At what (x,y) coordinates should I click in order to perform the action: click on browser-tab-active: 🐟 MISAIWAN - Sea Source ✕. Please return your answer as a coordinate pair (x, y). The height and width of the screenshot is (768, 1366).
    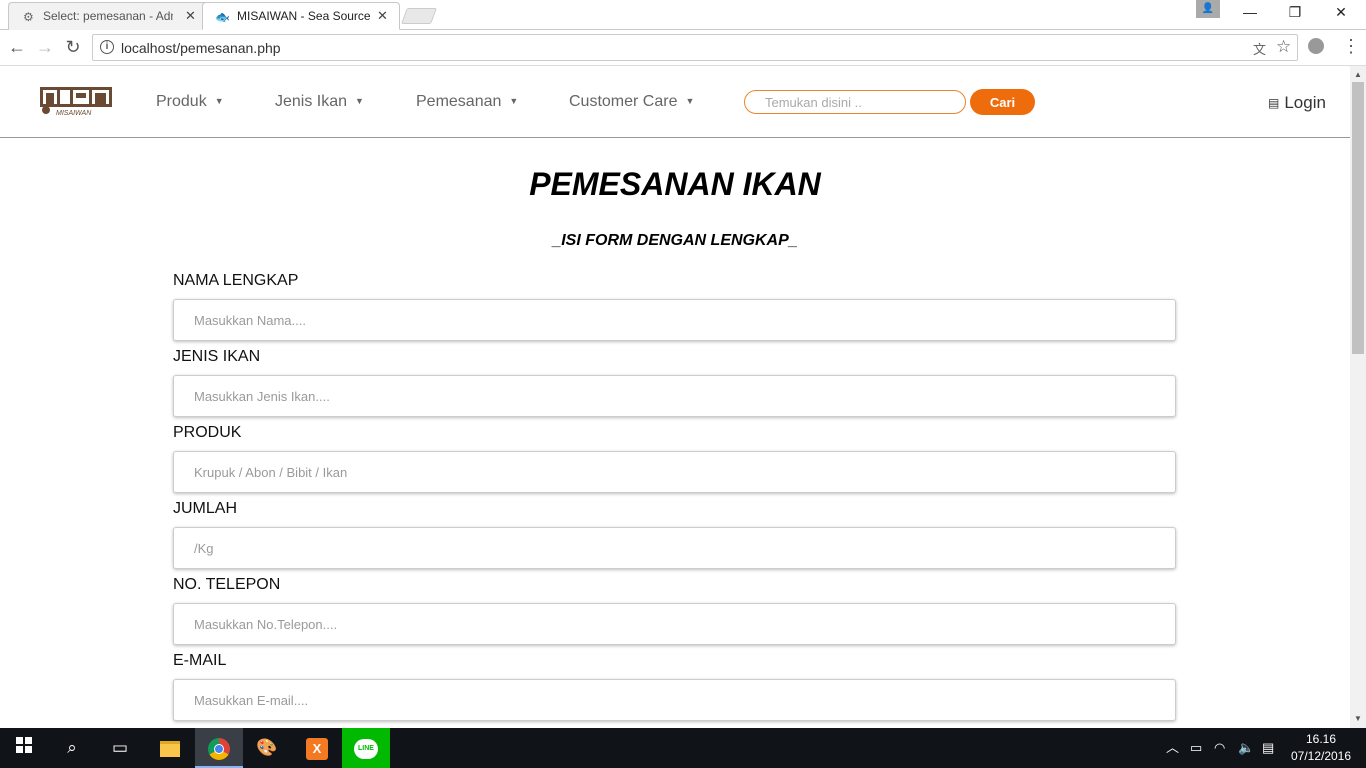
    Looking at the image, I should click on (301, 16).